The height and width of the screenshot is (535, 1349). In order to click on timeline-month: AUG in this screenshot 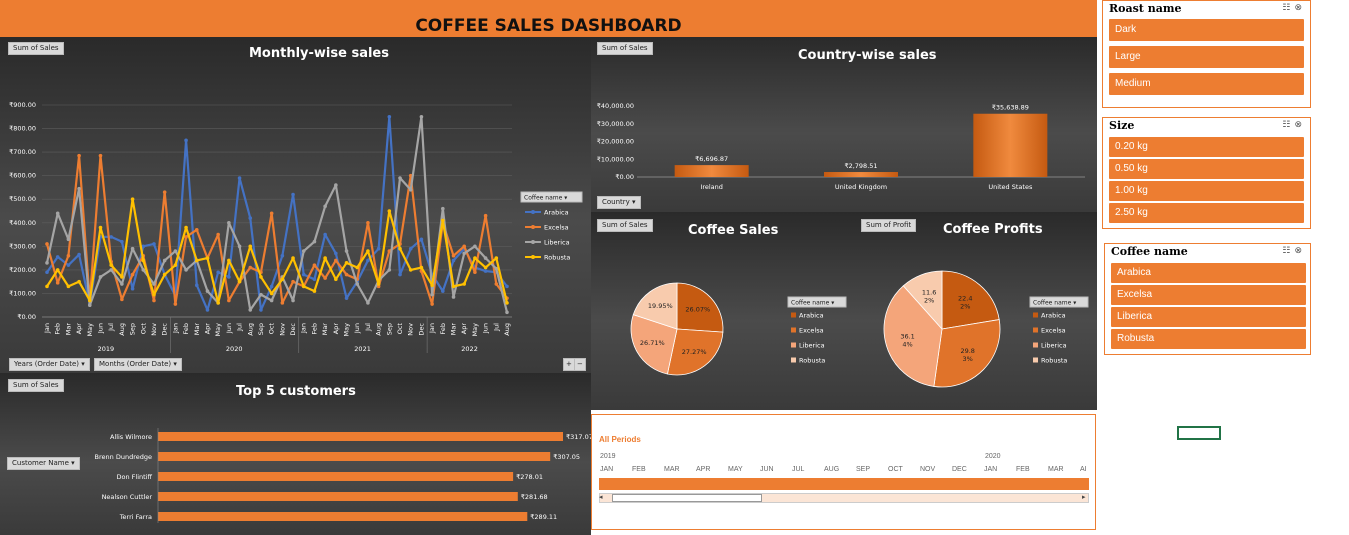, I will do `click(831, 469)`.